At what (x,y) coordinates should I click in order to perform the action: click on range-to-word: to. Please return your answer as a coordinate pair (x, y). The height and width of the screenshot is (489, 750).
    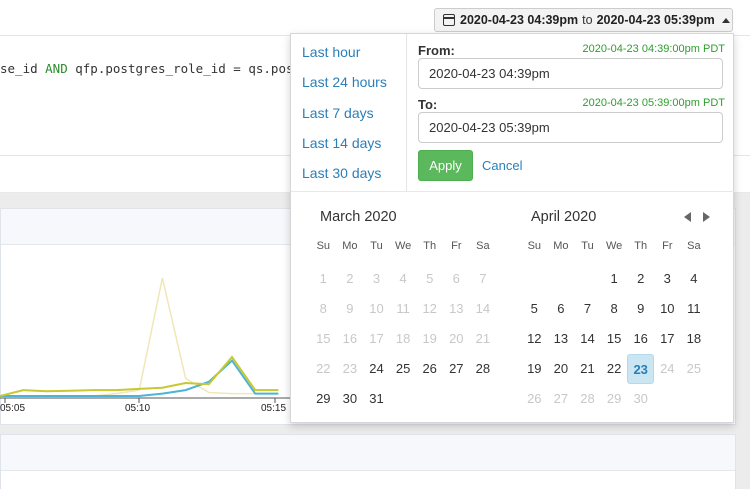
    Looking at the image, I should click on (587, 20).